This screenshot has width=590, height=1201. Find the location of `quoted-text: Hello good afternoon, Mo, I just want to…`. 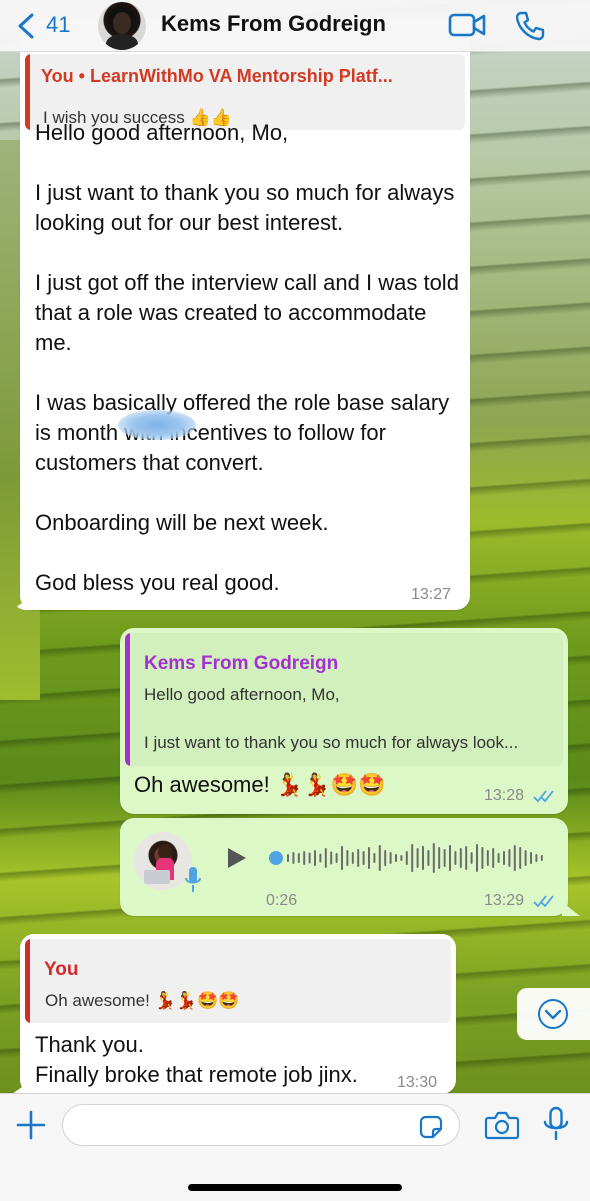

quoted-text: Hello good afternoon, Mo, I just want to… is located at coordinates (331, 718).